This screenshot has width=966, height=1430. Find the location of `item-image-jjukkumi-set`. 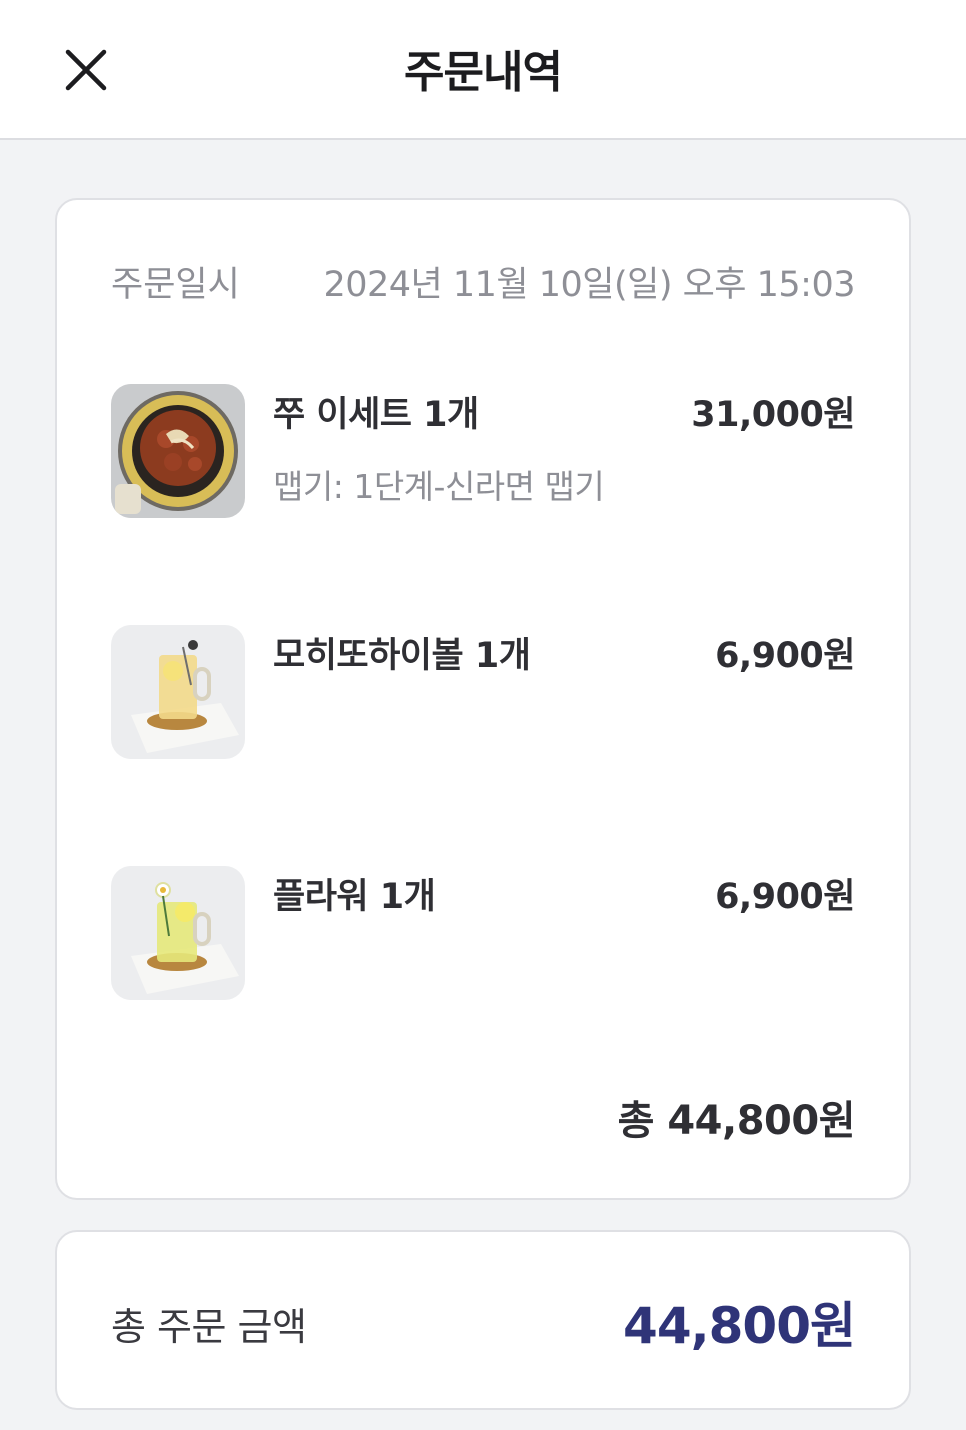

item-image-jjukkumi-set is located at coordinates (178, 451).